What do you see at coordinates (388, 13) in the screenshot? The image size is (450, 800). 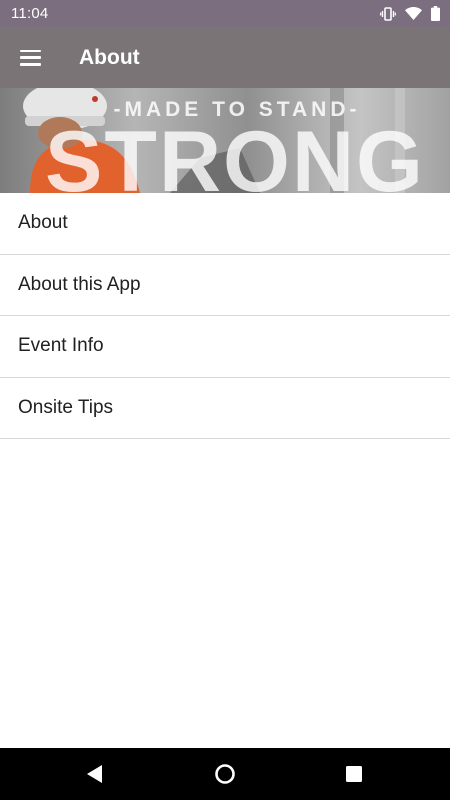 I see `vibrate-icon` at bounding box center [388, 13].